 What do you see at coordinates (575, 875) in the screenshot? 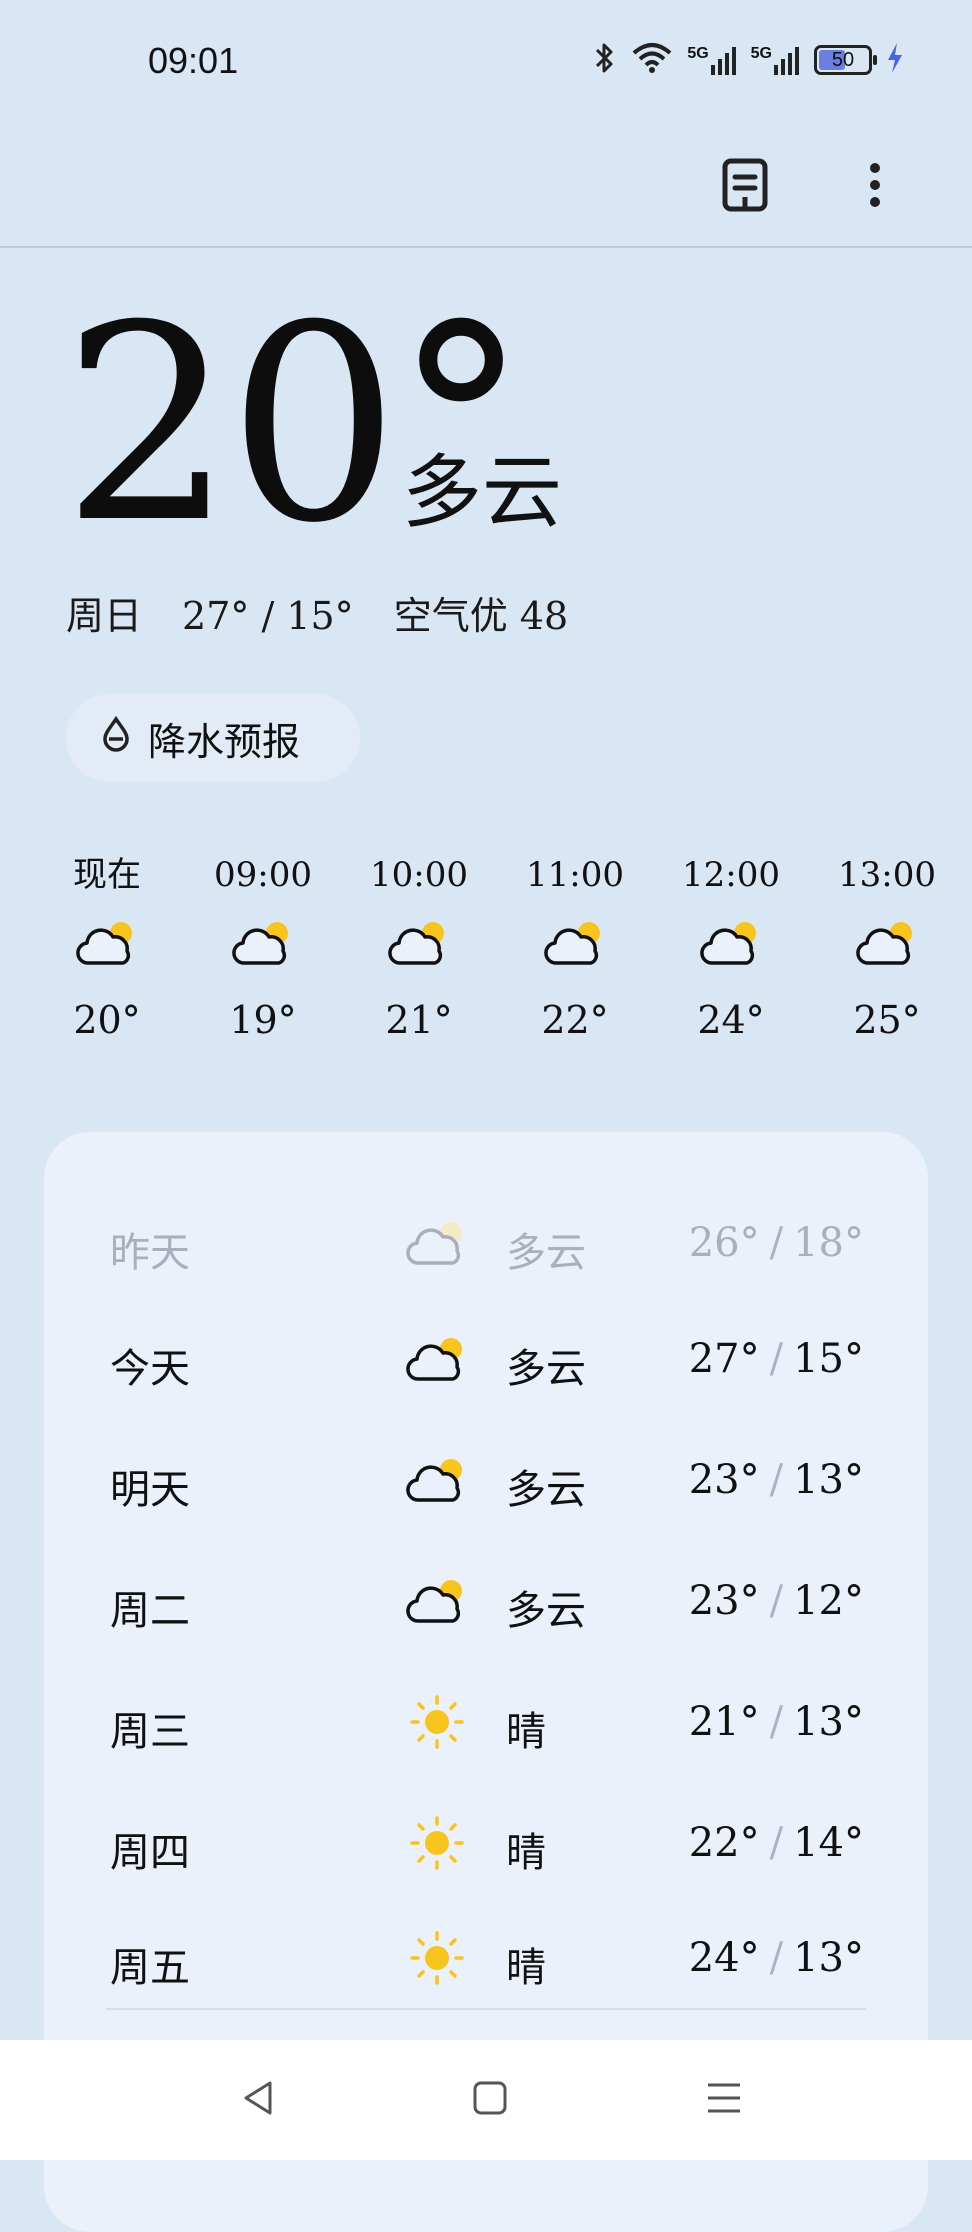
I see `hourly-time: 11:00` at bounding box center [575, 875].